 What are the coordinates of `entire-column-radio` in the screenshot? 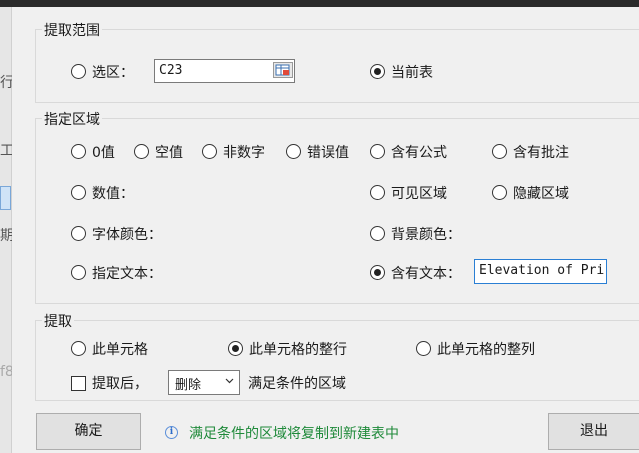 It's located at (423, 348).